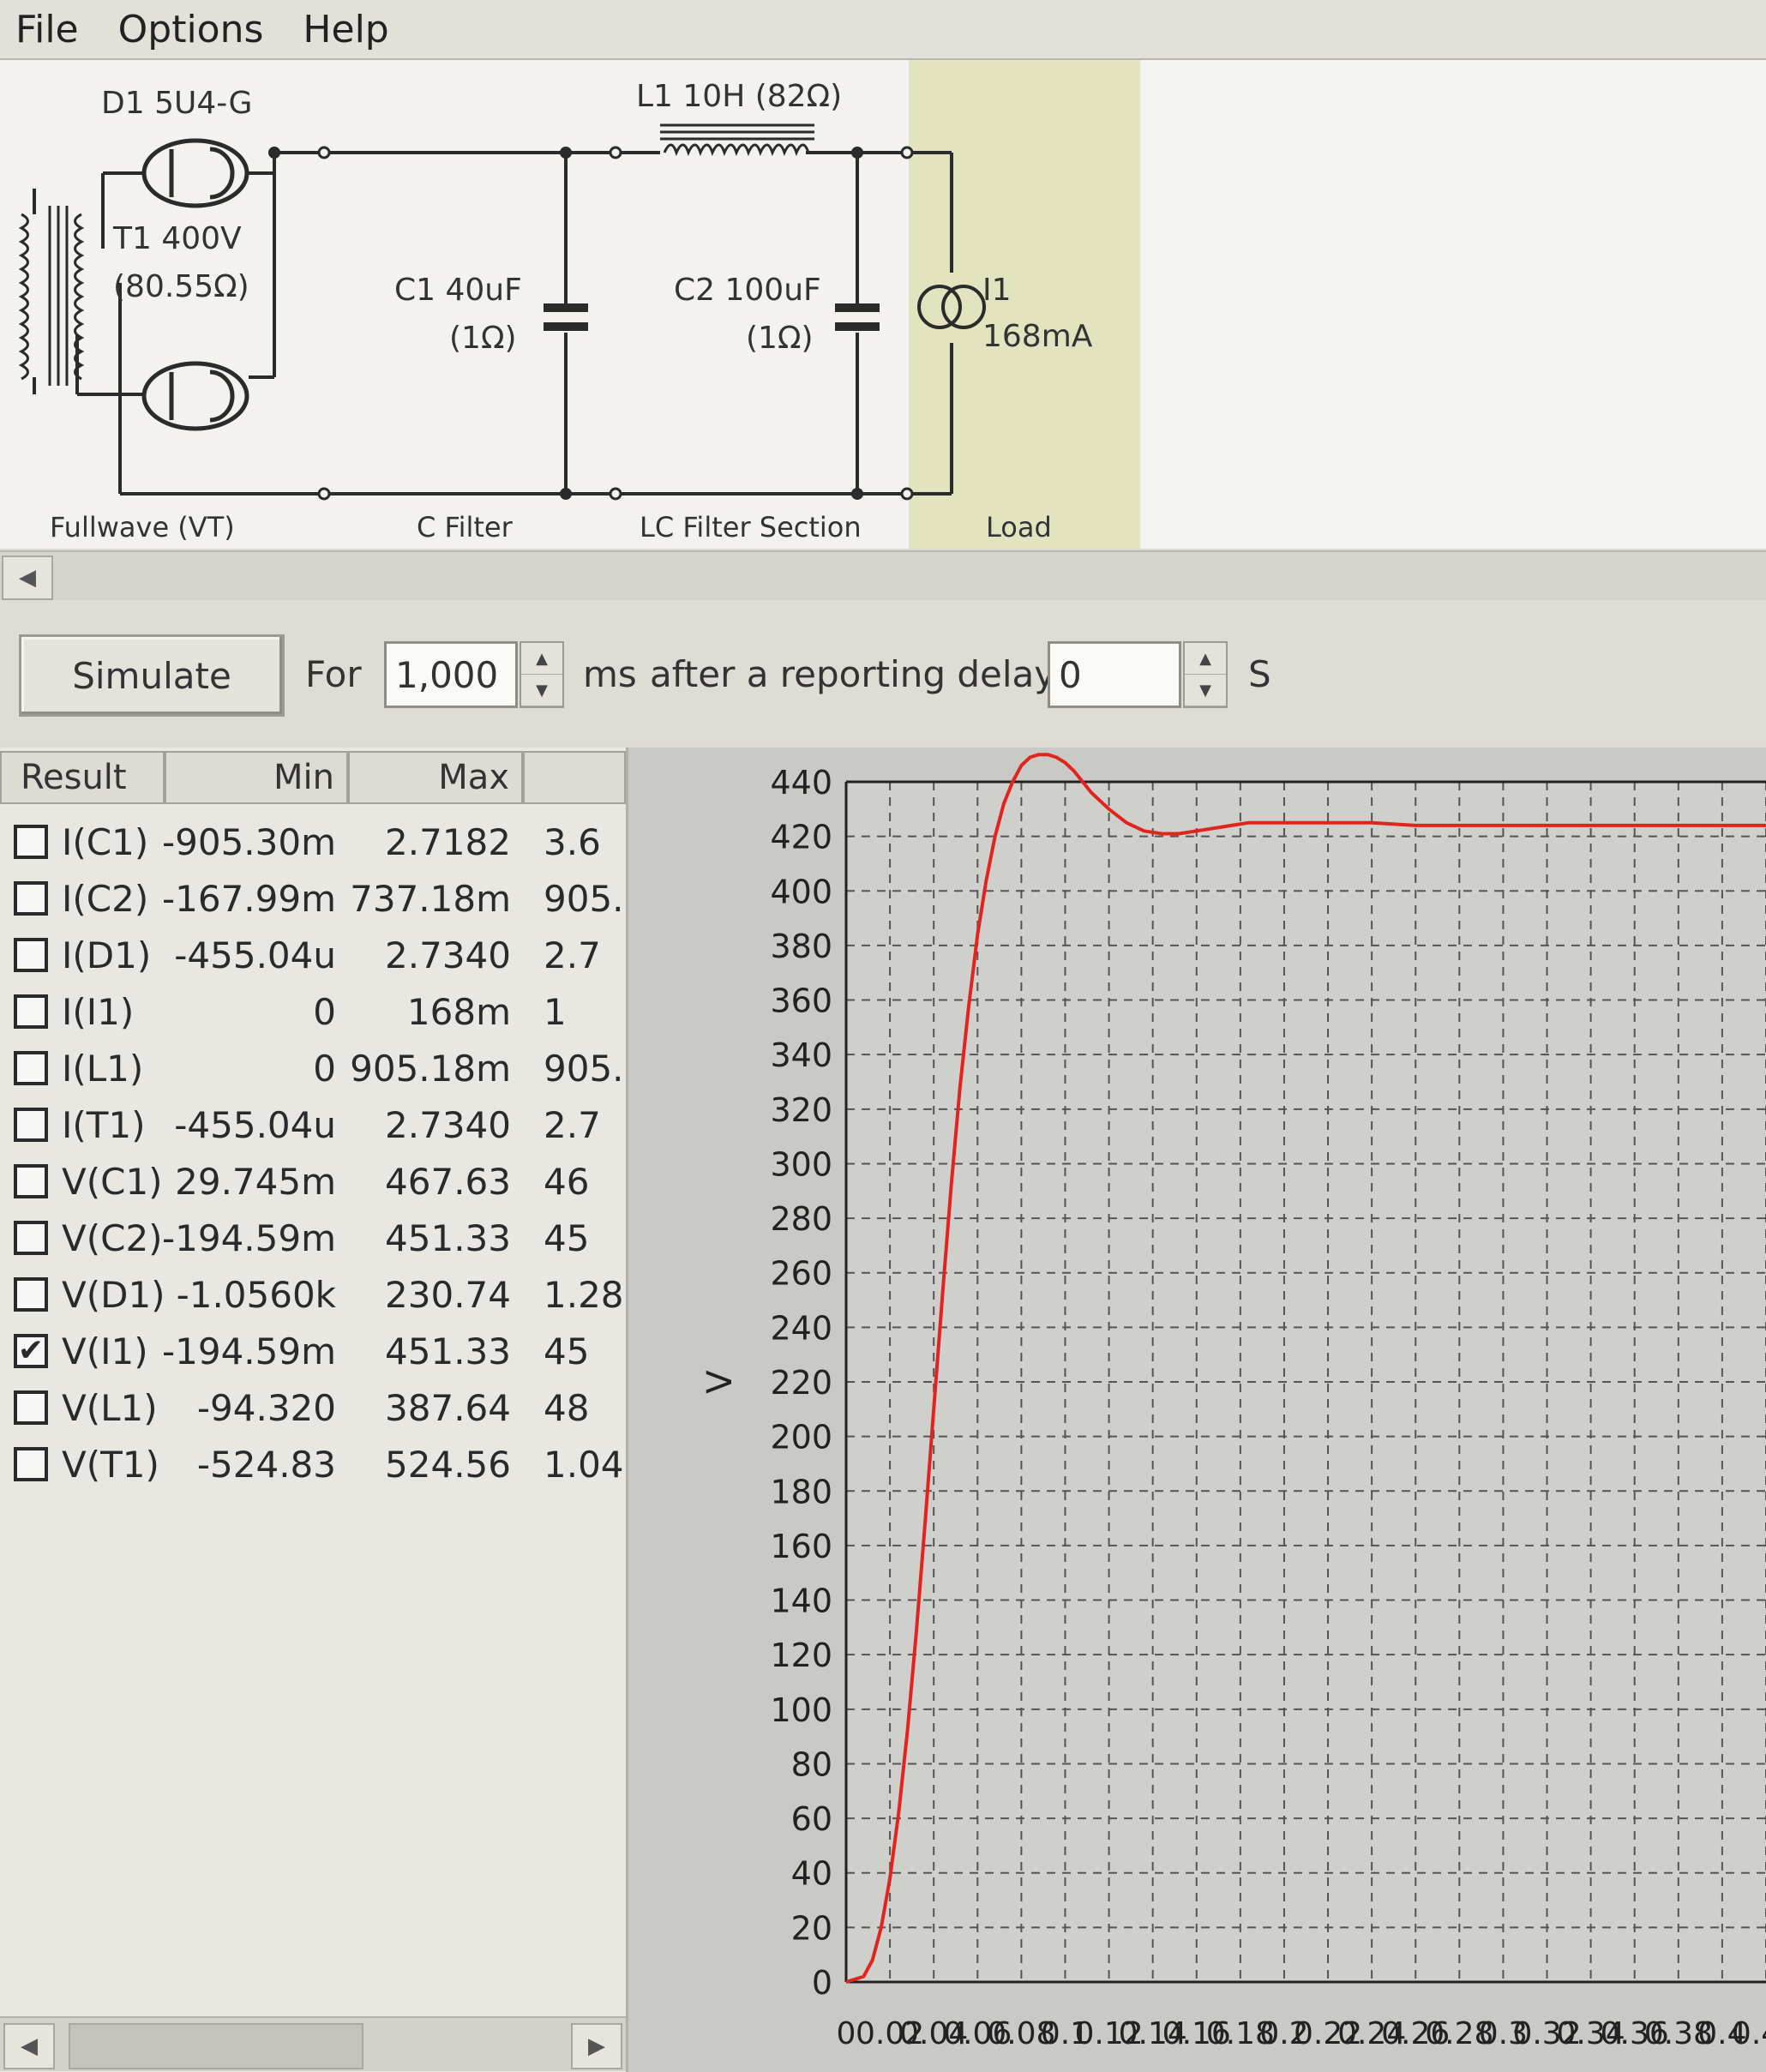 The width and height of the screenshot is (1766, 2072). What do you see at coordinates (801, 1383) in the screenshot?
I see `y-tick-label: 220` at bounding box center [801, 1383].